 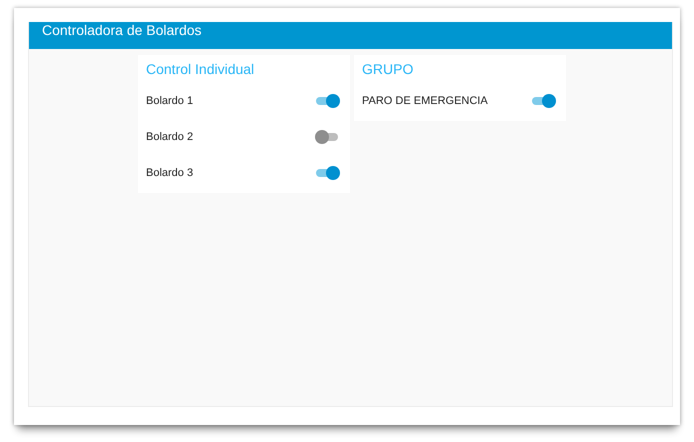 What do you see at coordinates (170, 101) in the screenshot?
I see `switch-label: Bolardo 1` at bounding box center [170, 101].